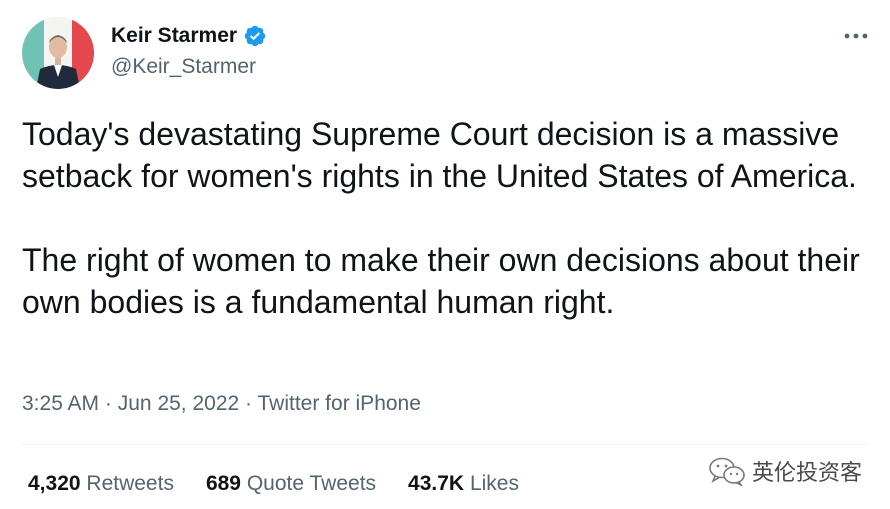  Describe the element at coordinates (60, 403) in the screenshot. I see `tweet-time: 3:25 AM` at that location.